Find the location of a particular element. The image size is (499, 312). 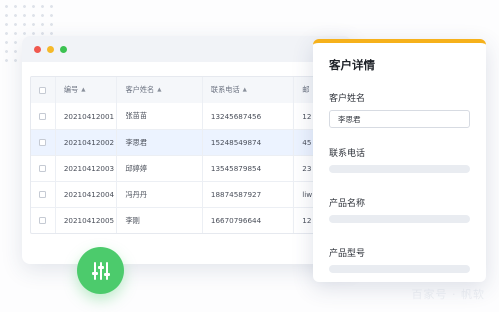

cell-name: 李刚 is located at coordinates (158, 220).